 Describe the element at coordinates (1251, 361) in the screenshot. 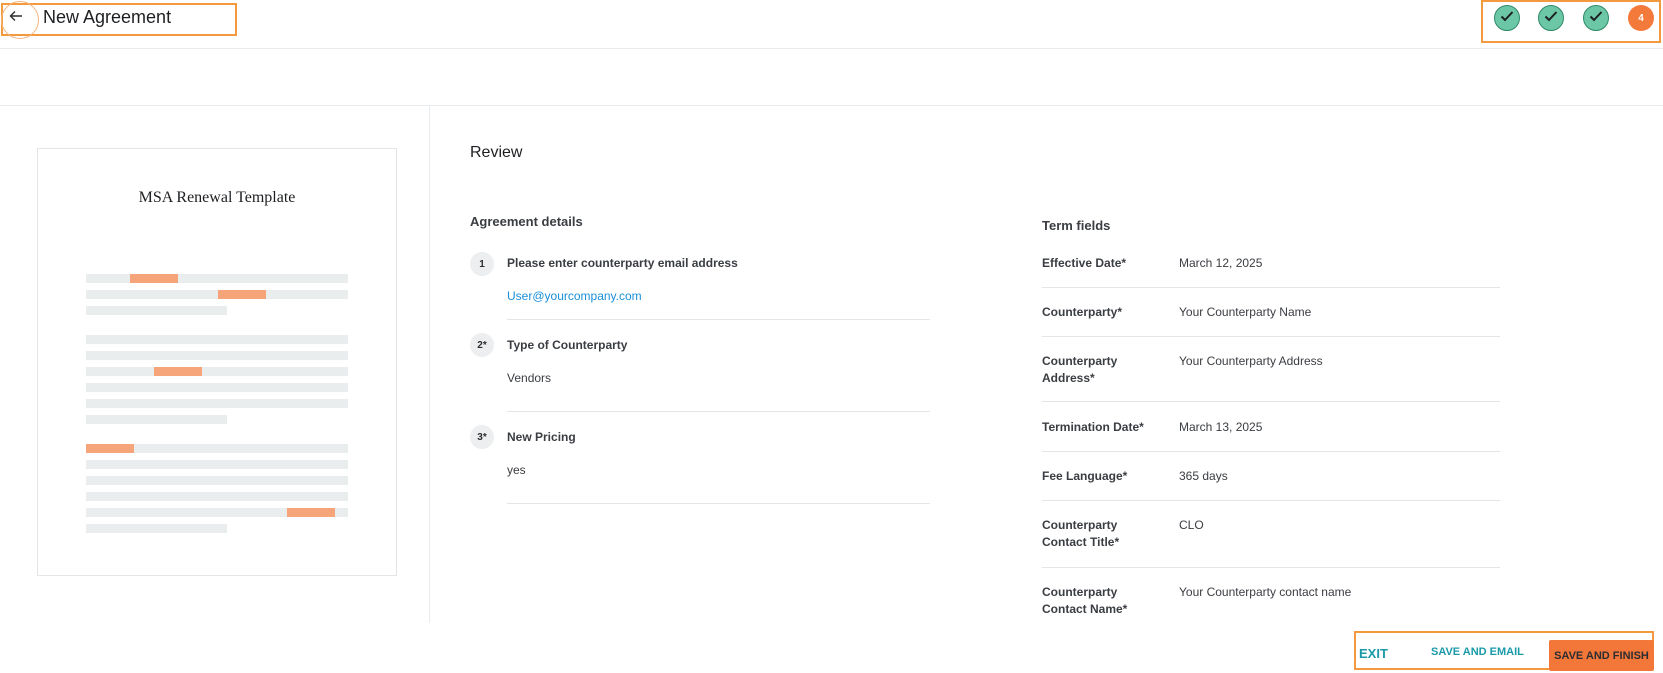

I see `term-value: Your Counterparty Address` at that location.